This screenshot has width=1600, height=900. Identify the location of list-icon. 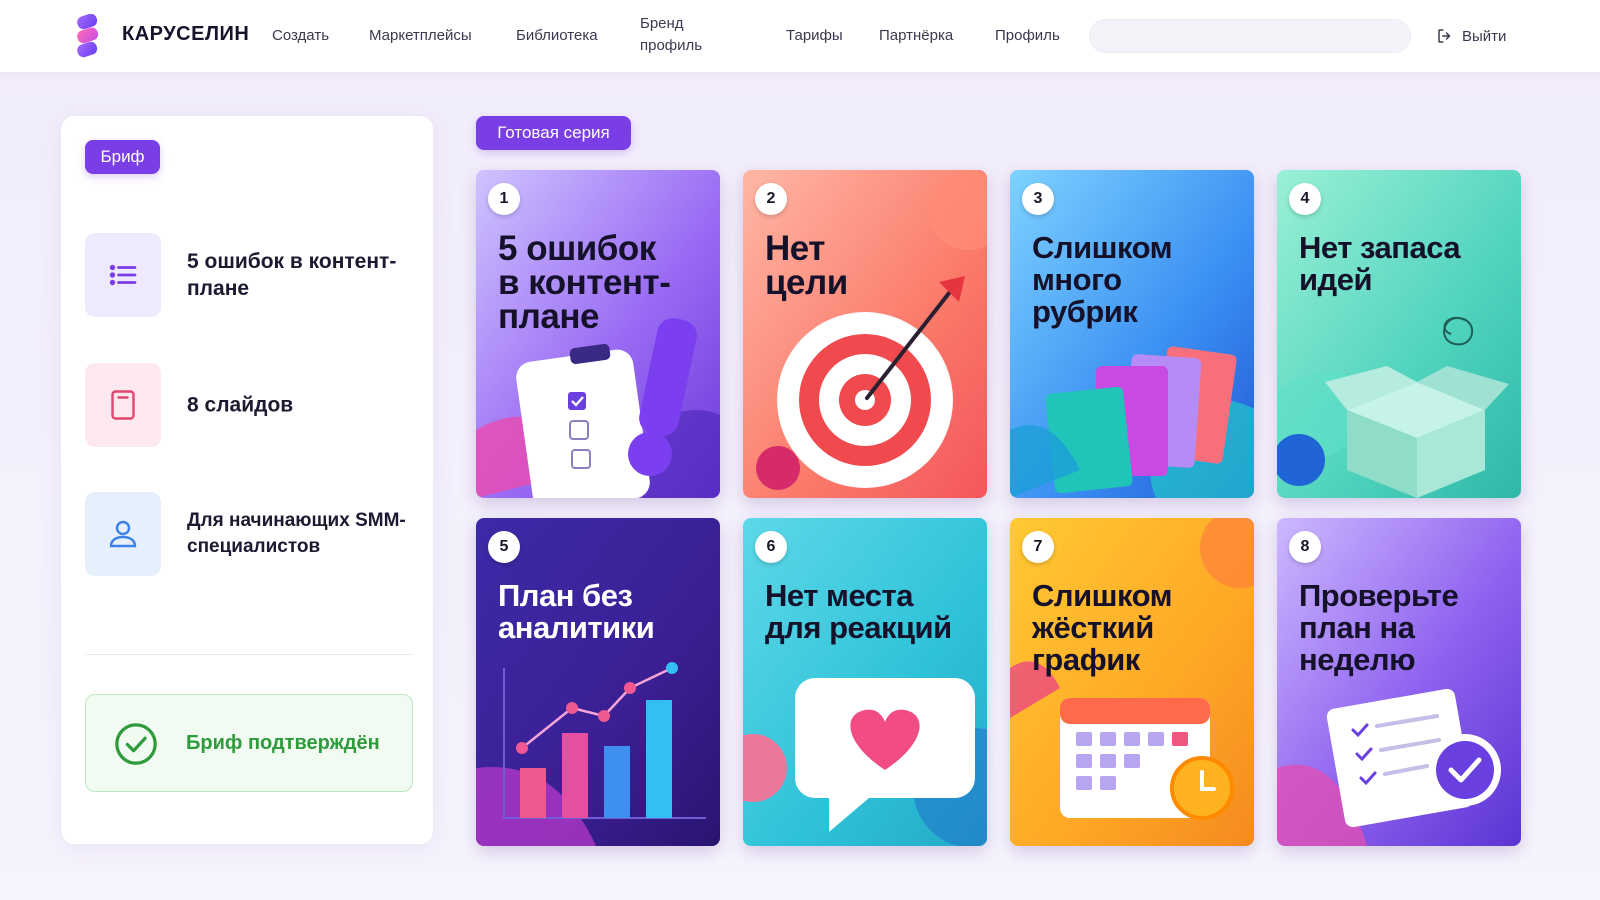
(123, 275).